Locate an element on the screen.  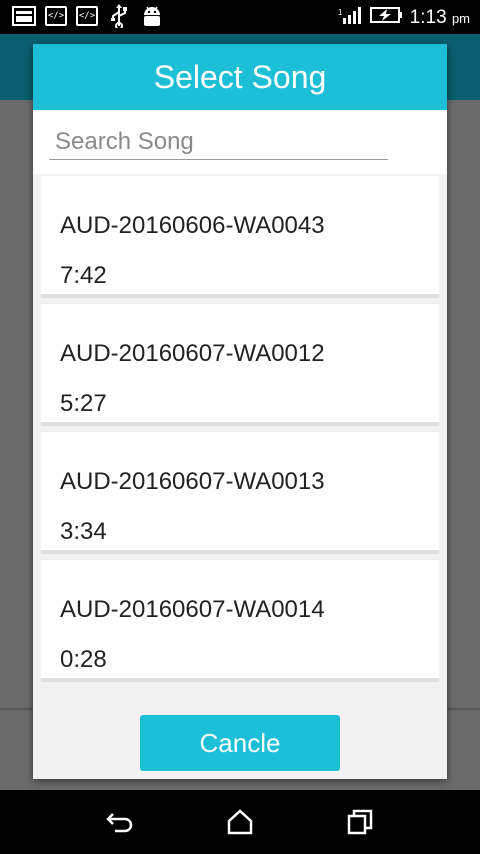
song-duration: 5:27 is located at coordinates (83, 403).